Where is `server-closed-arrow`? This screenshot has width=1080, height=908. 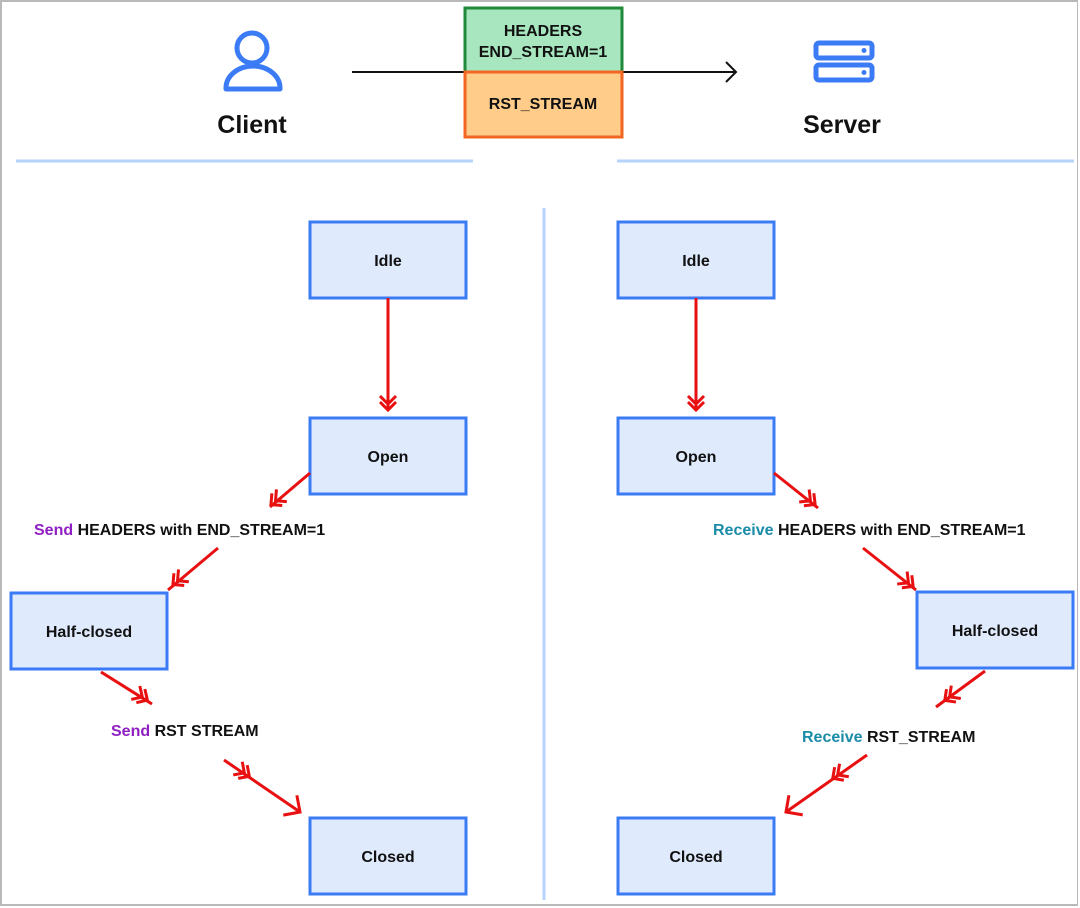
server-closed-arrow is located at coordinates (826, 783).